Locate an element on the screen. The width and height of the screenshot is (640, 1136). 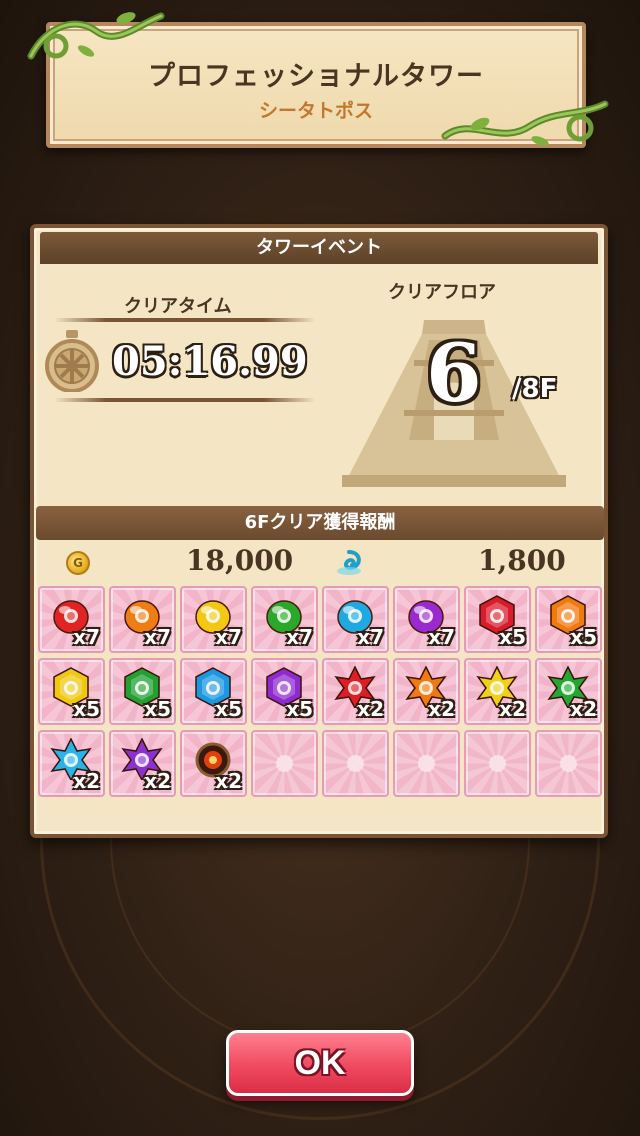
ok-button: OK is located at coordinates (320, 1063).